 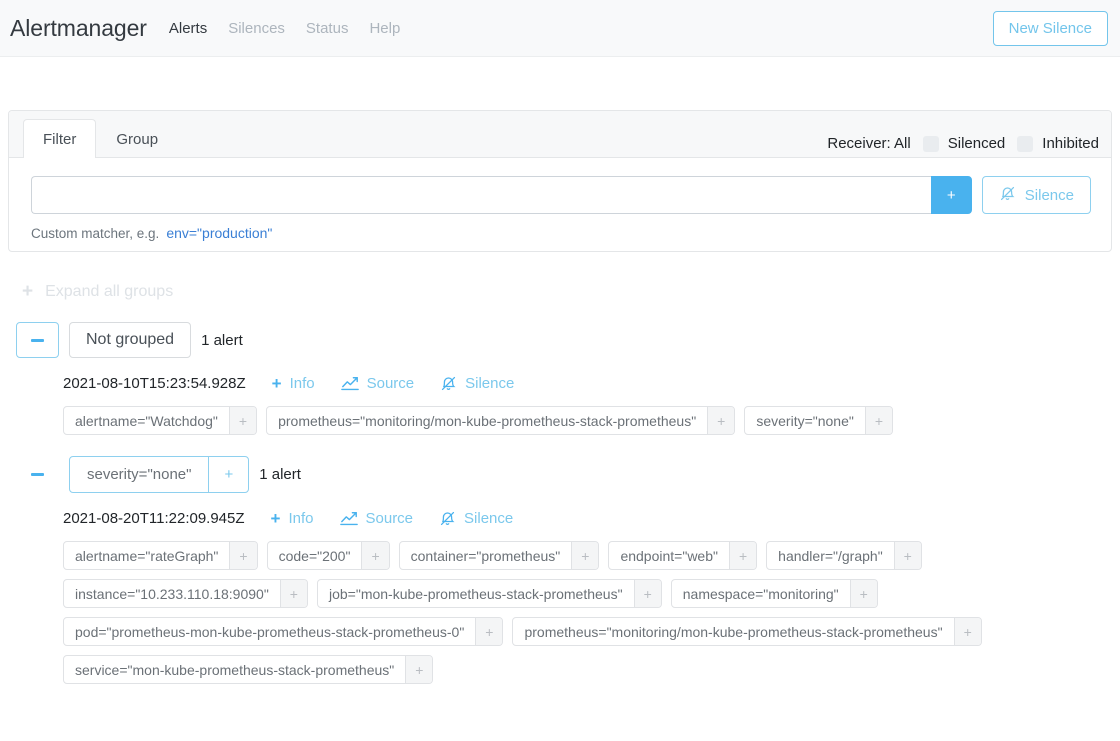 What do you see at coordinates (256, 28) in the screenshot?
I see `nav-link-silences: Silences` at bounding box center [256, 28].